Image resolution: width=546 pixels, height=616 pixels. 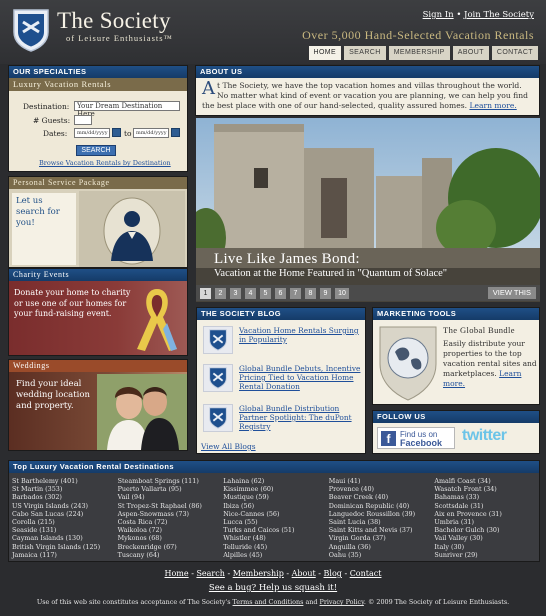 What do you see at coordinates (470, 53) in the screenshot?
I see `tab-about: ABOUT` at bounding box center [470, 53].